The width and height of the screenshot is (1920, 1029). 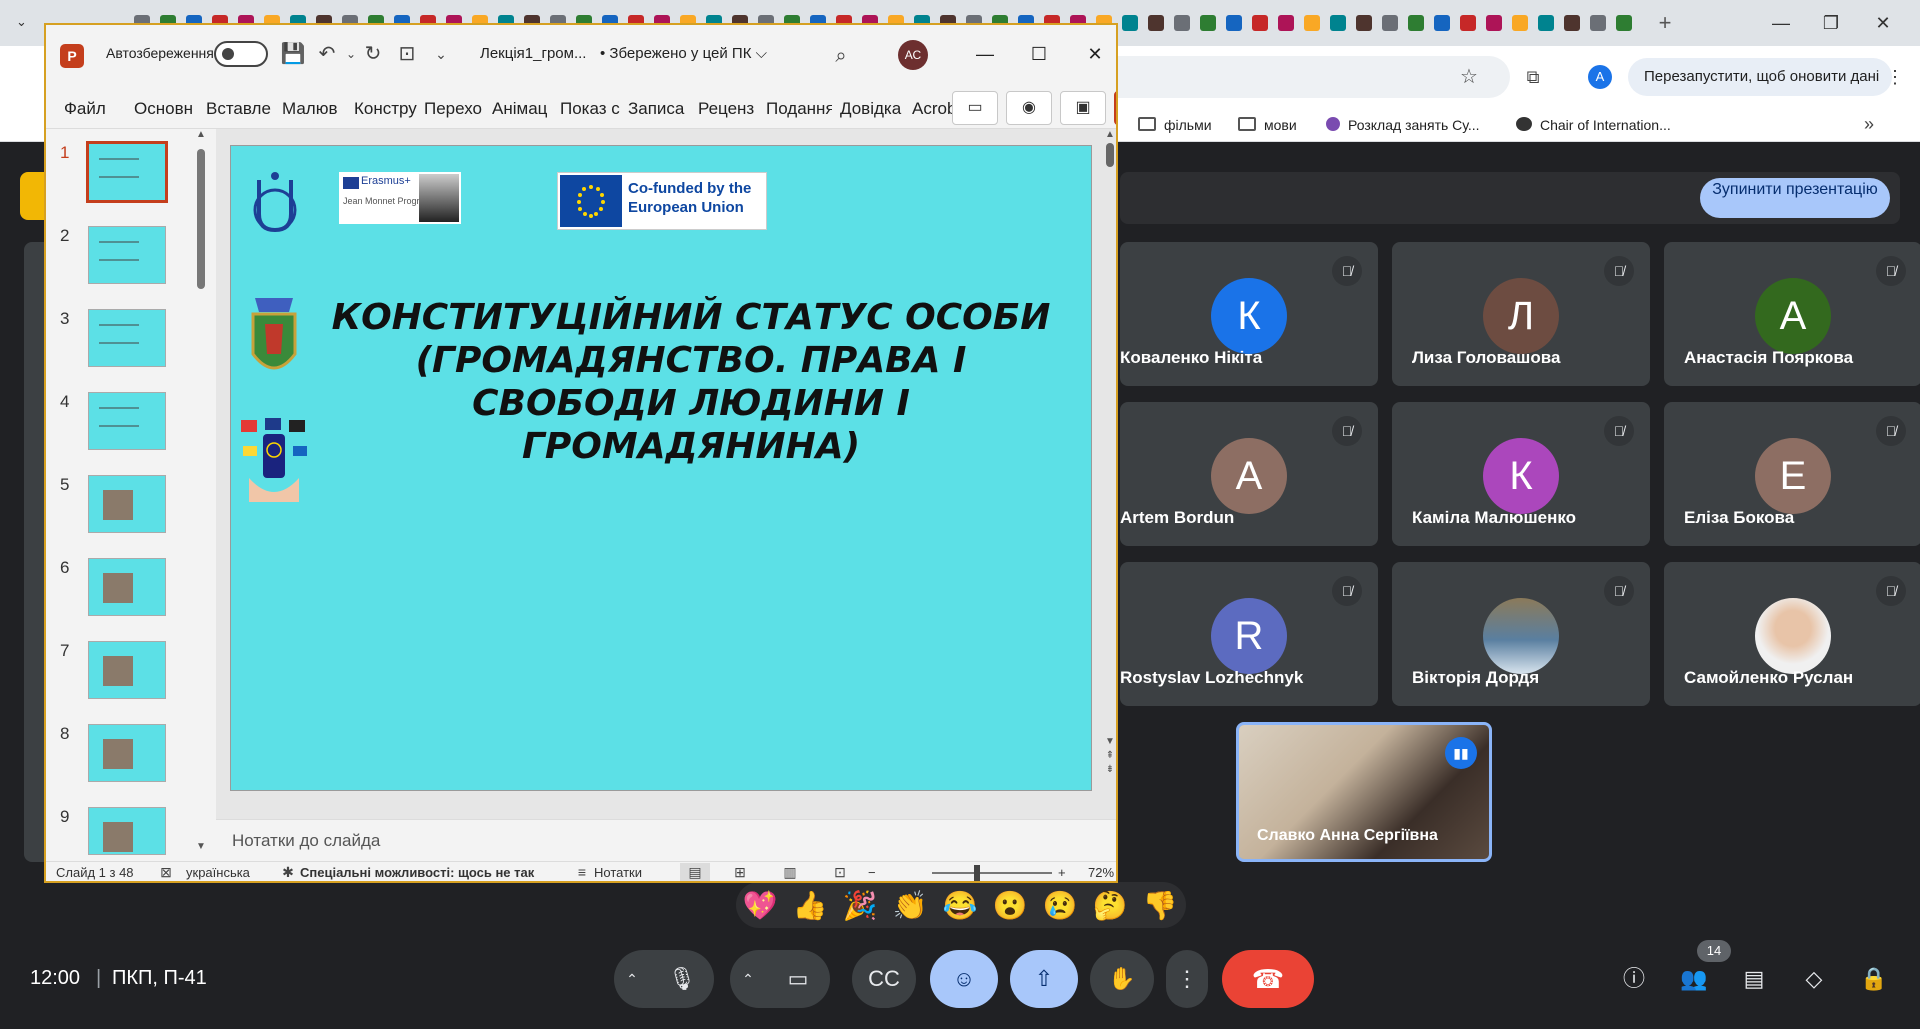 I want to click on notes-placeholder: Нотатки до слайда, so click(x=306, y=841).